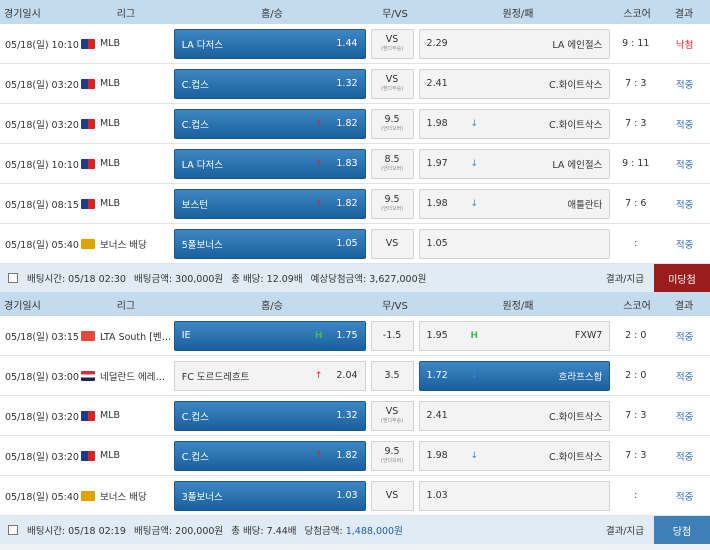 The image size is (710, 550). What do you see at coordinates (682, 530) in the screenshot?
I see `slip-status-button: 당첨` at bounding box center [682, 530].